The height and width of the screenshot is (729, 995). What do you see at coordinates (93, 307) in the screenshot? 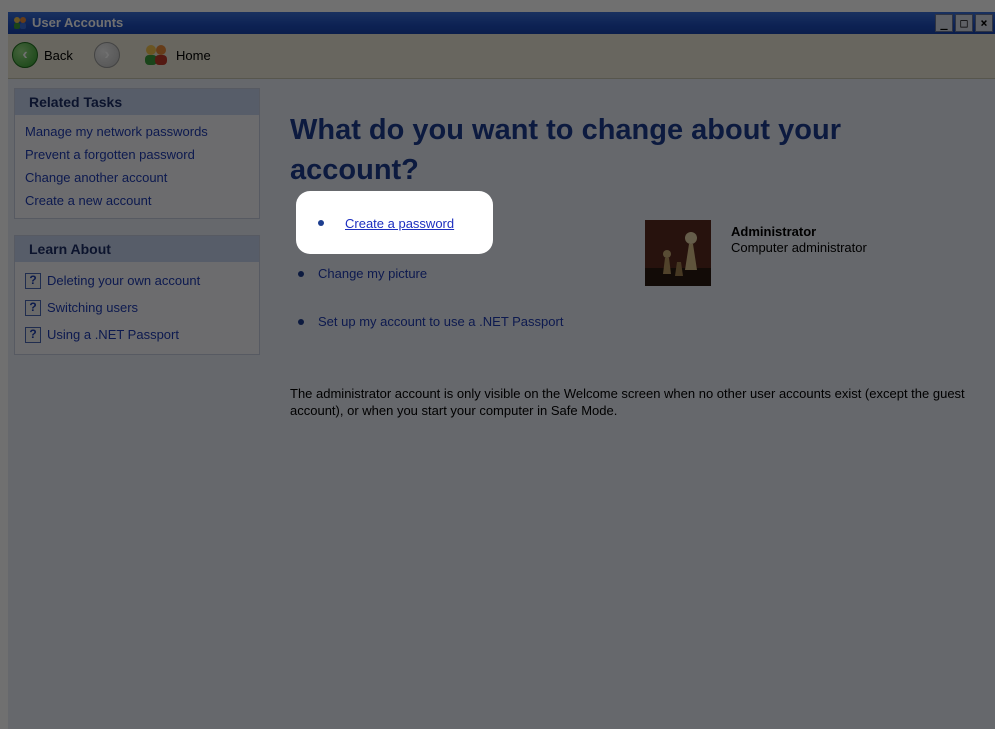
I see `learn-item-label: Switching users` at bounding box center [93, 307].